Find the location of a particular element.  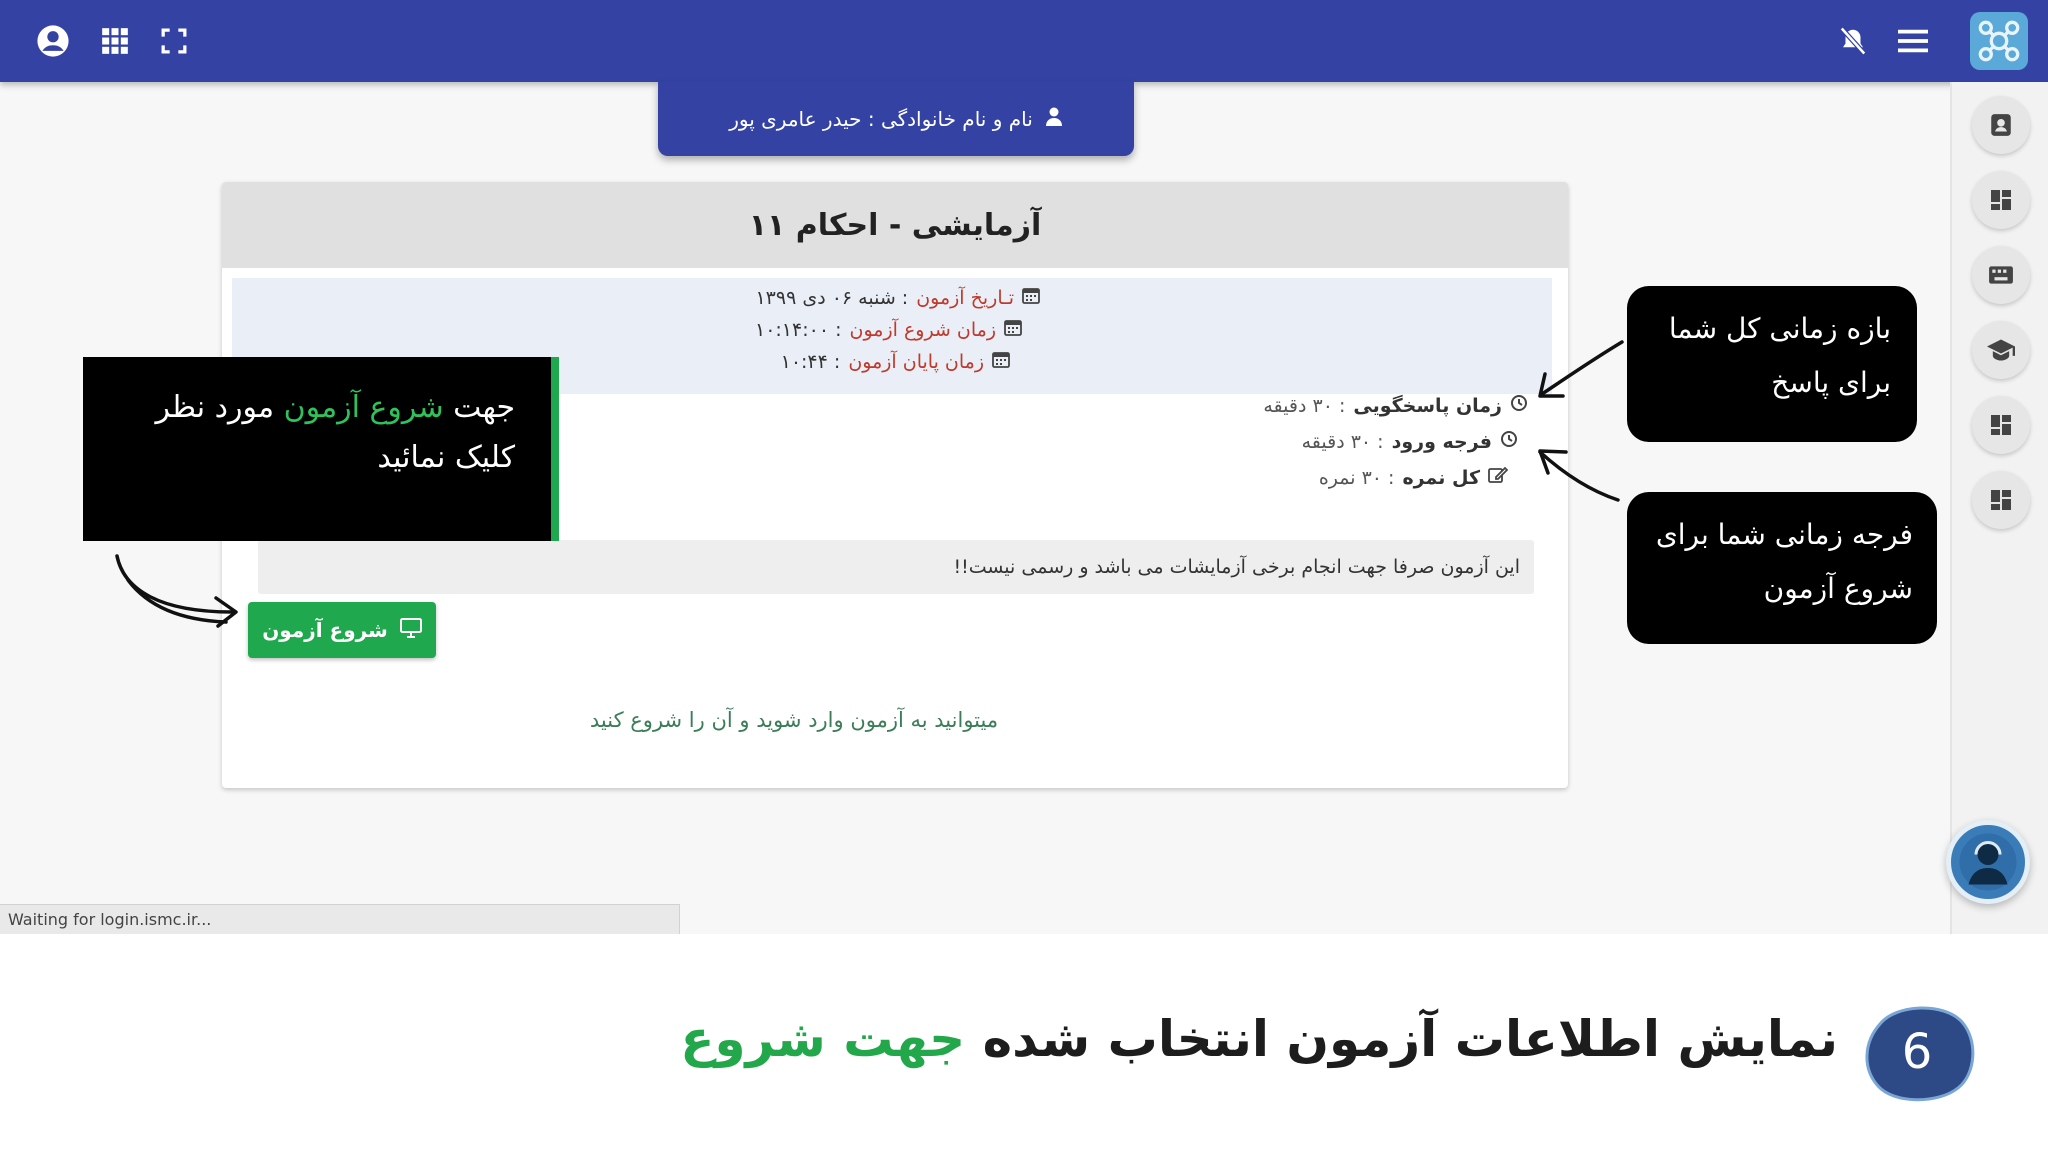

step-number: 6 is located at coordinates (1917, 1052).